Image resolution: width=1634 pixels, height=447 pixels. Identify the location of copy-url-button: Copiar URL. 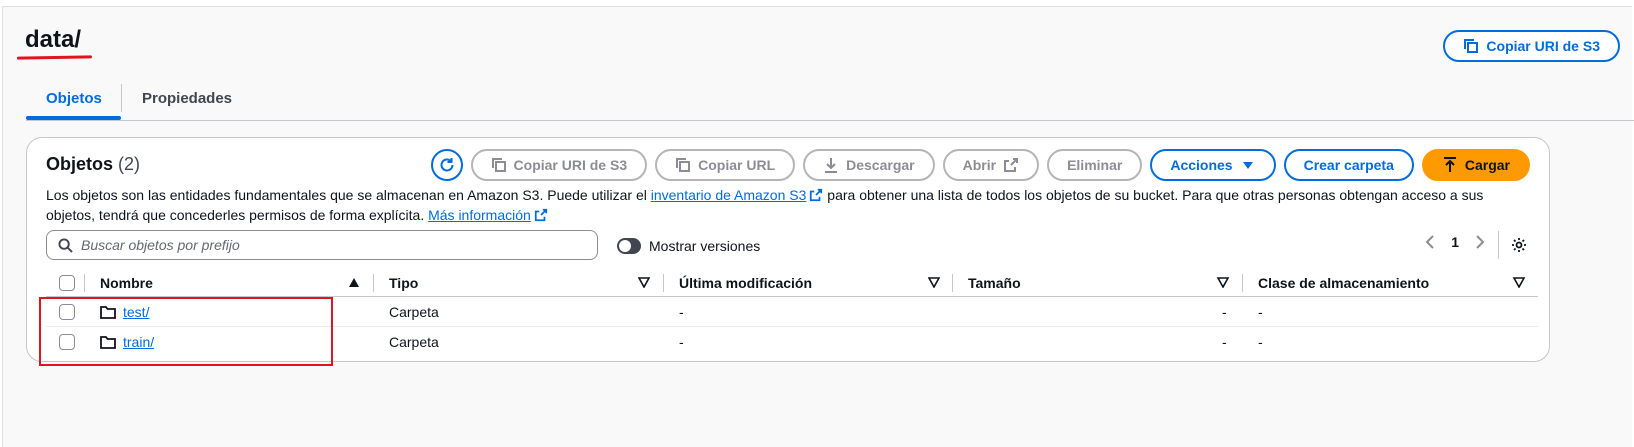
(725, 165).